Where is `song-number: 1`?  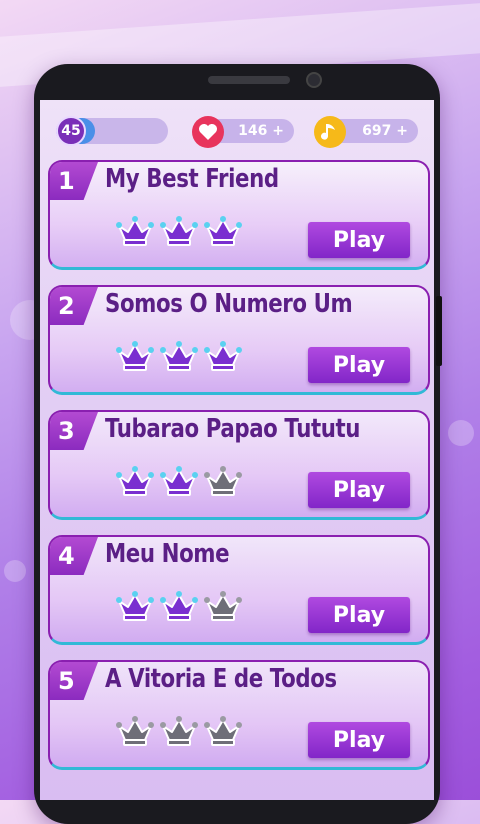
song-number: 1 is located at coordinates (74, 181).